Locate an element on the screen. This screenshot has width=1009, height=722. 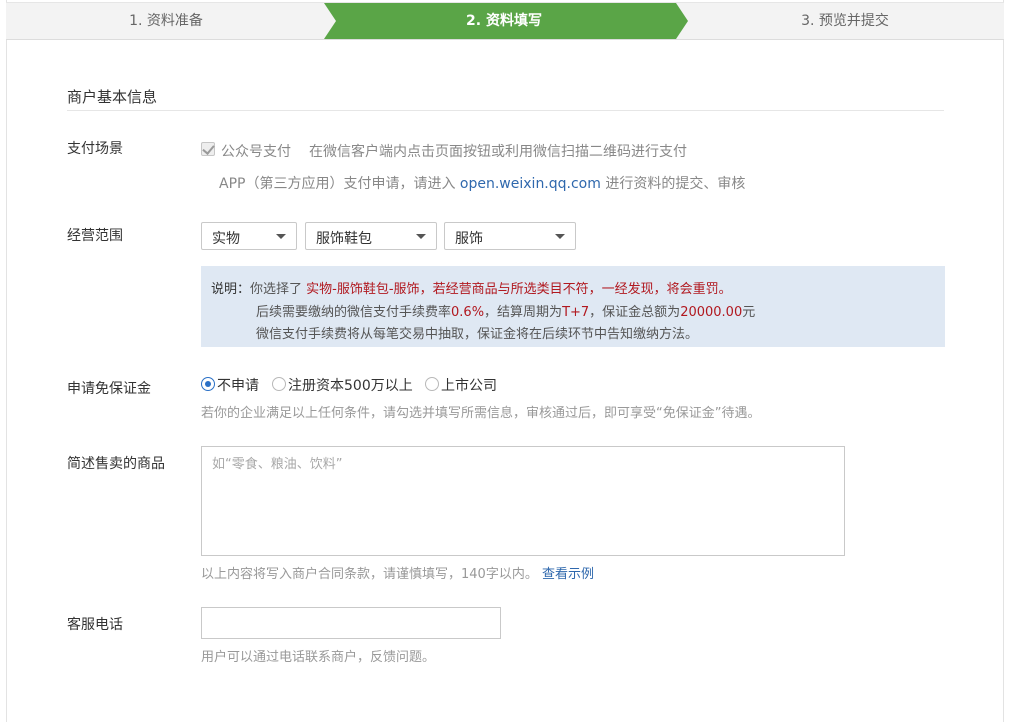
notice-title: 说明： is located at coordinates (231, 289).